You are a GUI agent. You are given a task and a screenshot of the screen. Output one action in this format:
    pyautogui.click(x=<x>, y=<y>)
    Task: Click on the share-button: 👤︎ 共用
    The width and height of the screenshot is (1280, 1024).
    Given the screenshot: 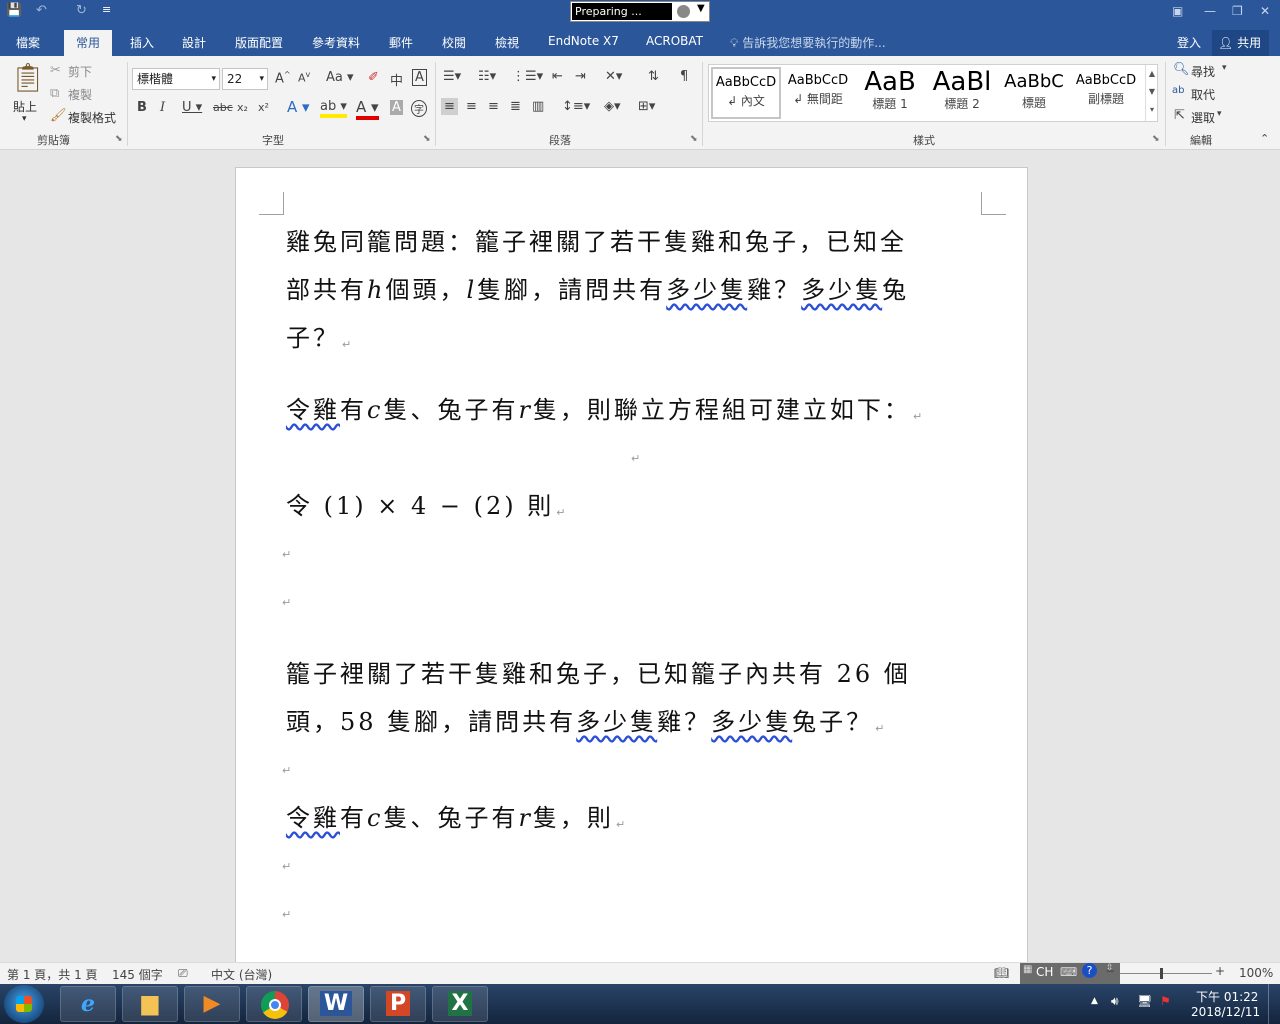 What is the action you would take?
    pyautogui.click(x=1241, y=44)
    